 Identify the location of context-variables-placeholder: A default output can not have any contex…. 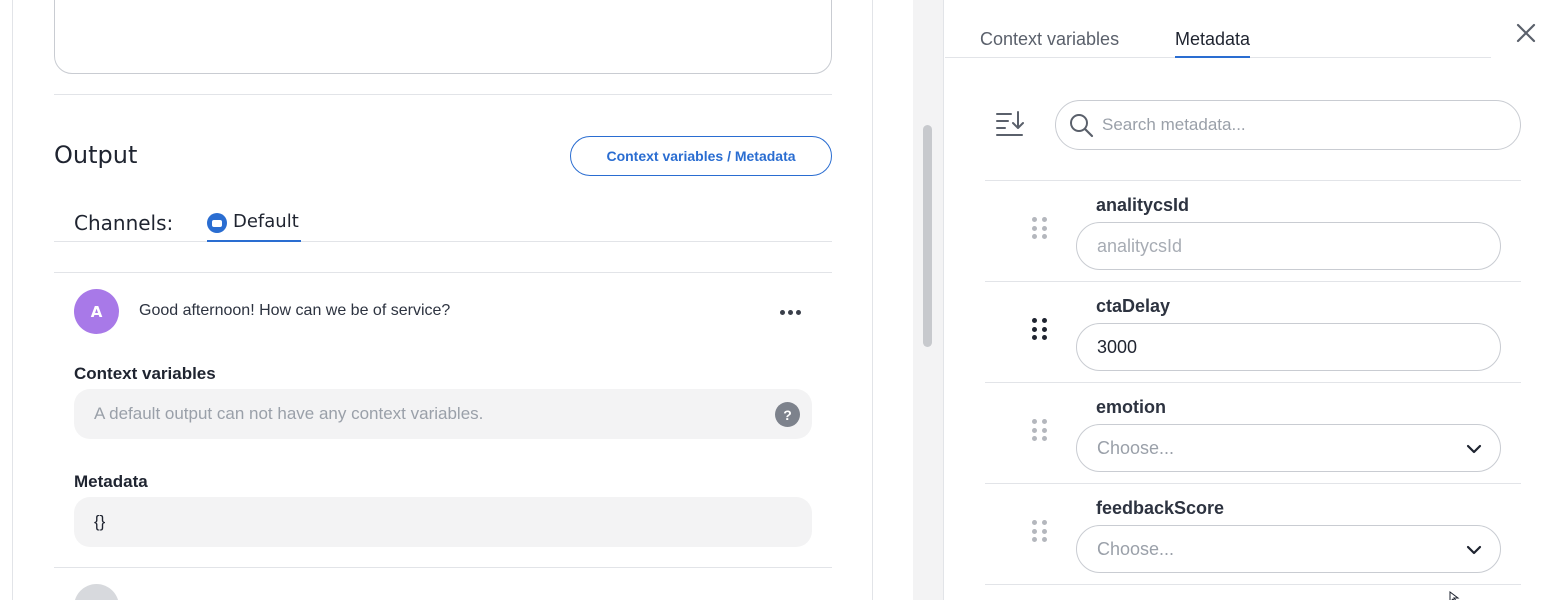
(289, 413).